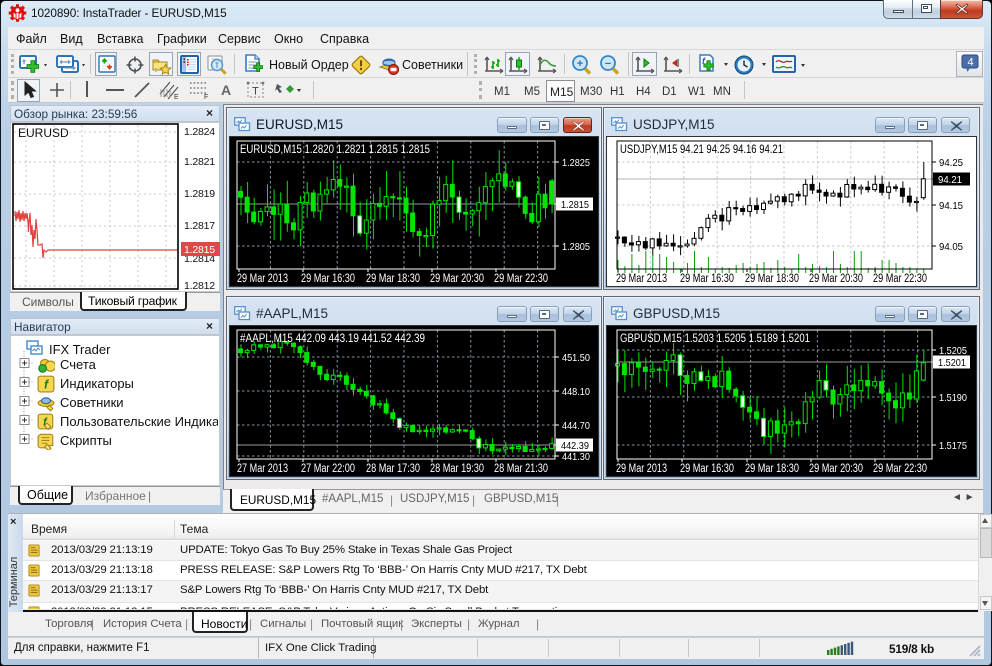 This screenshot has width=992, height=666. I want to click on svg-text:#AAPL,M15 442.09 443.19 441.5: #AAPL,M15 442.09 443.19 441.52 442.39, so click(332, 339).